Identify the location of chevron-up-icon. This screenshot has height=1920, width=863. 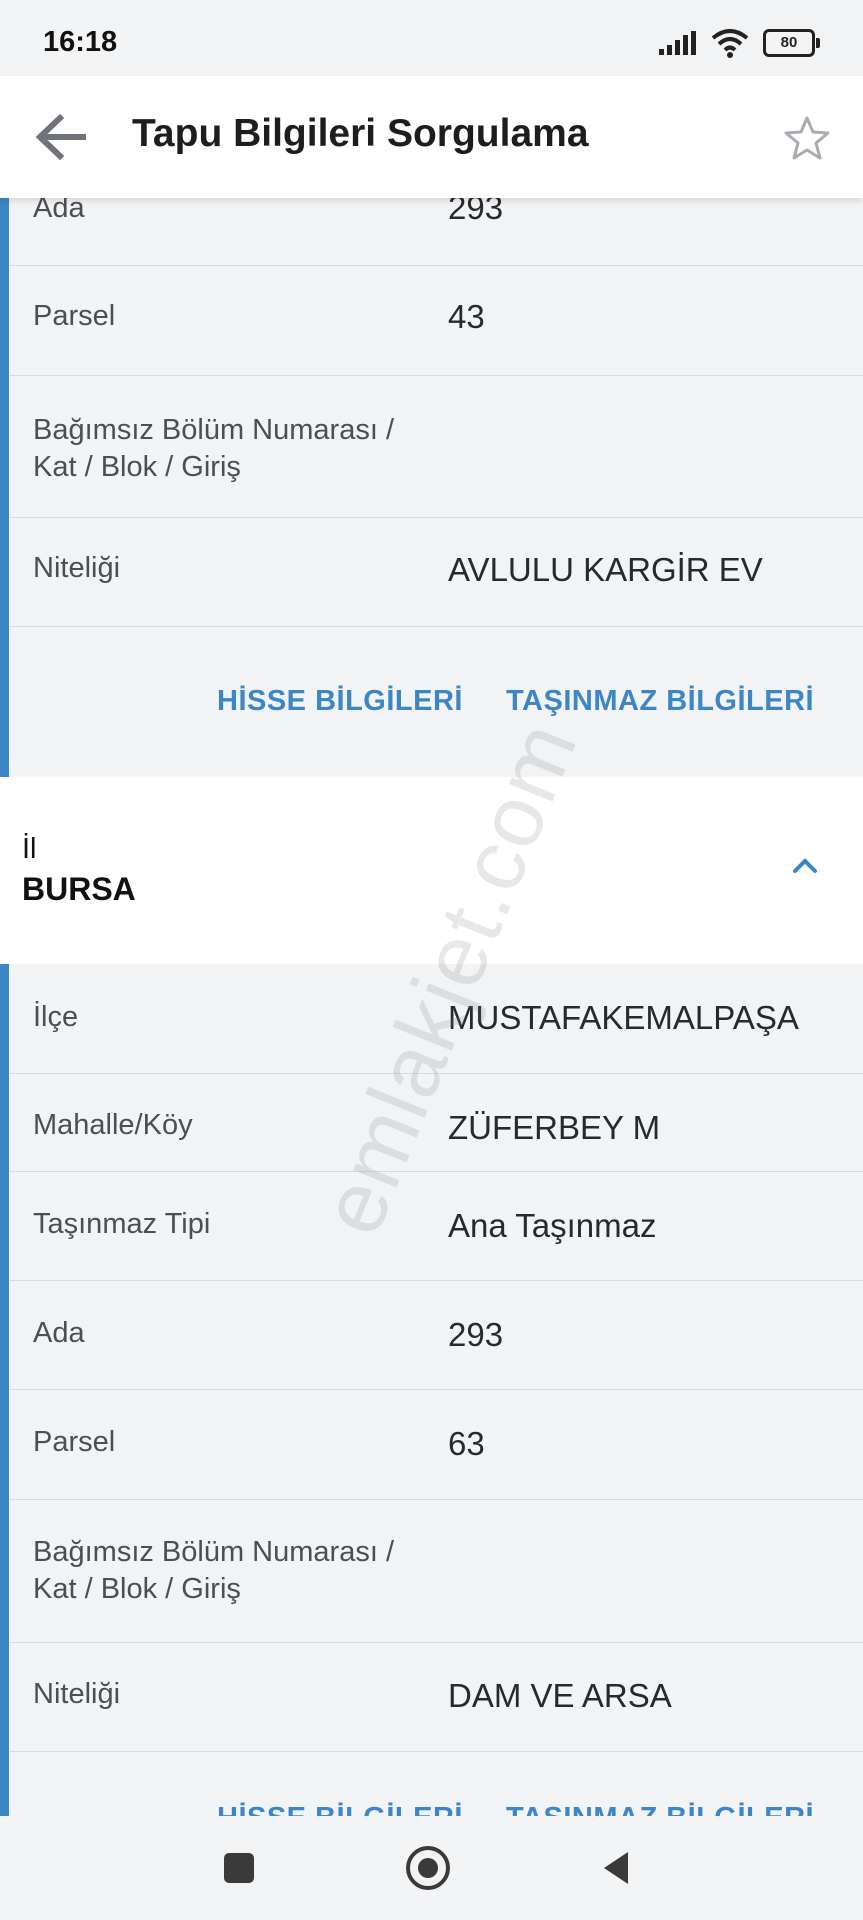
(805, 865).